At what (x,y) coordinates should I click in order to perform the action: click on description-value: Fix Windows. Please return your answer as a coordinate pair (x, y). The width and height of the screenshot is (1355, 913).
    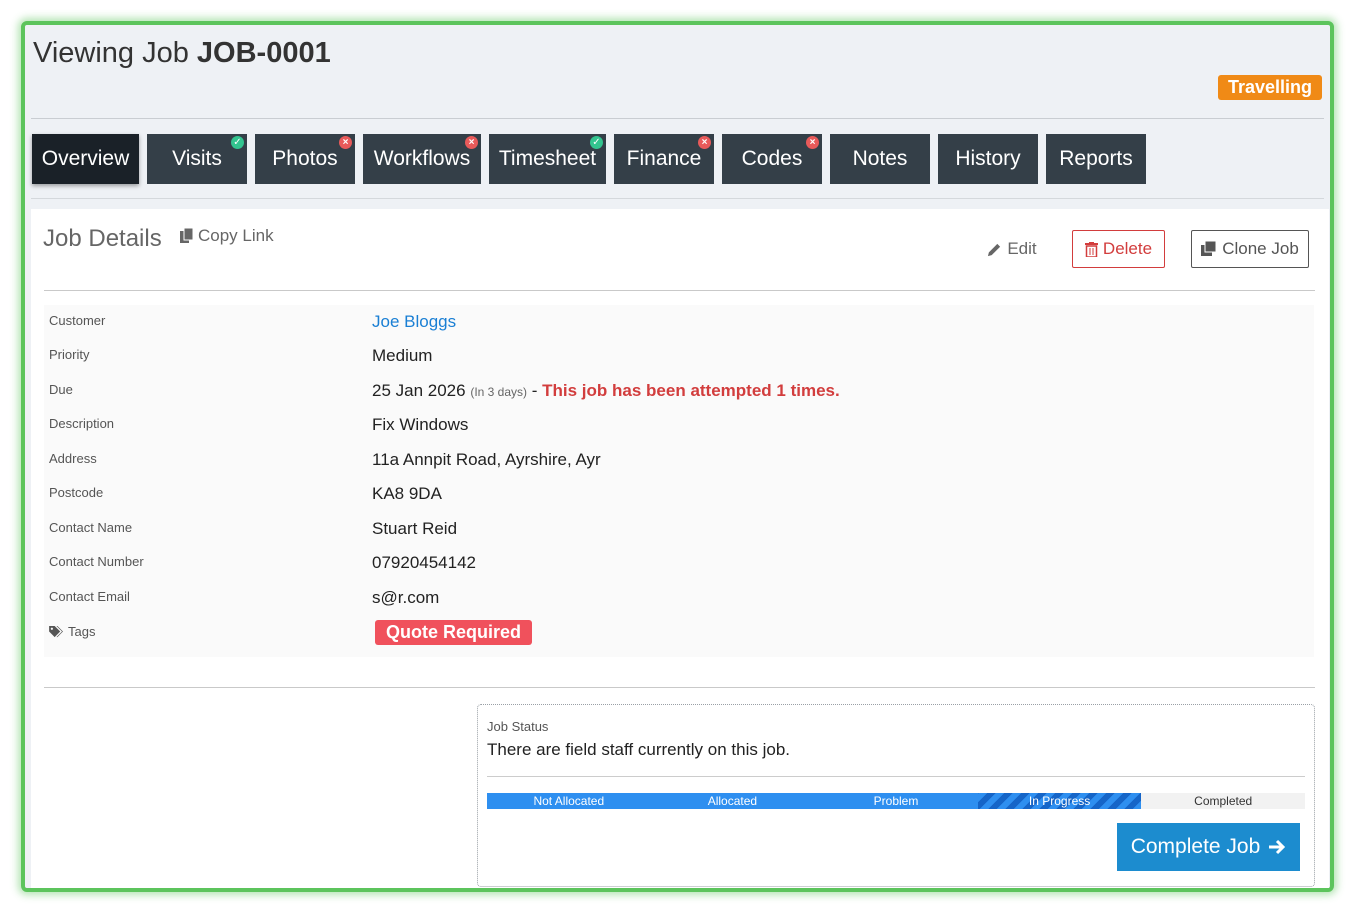
    Looking at the image, I should click on (420, 424).